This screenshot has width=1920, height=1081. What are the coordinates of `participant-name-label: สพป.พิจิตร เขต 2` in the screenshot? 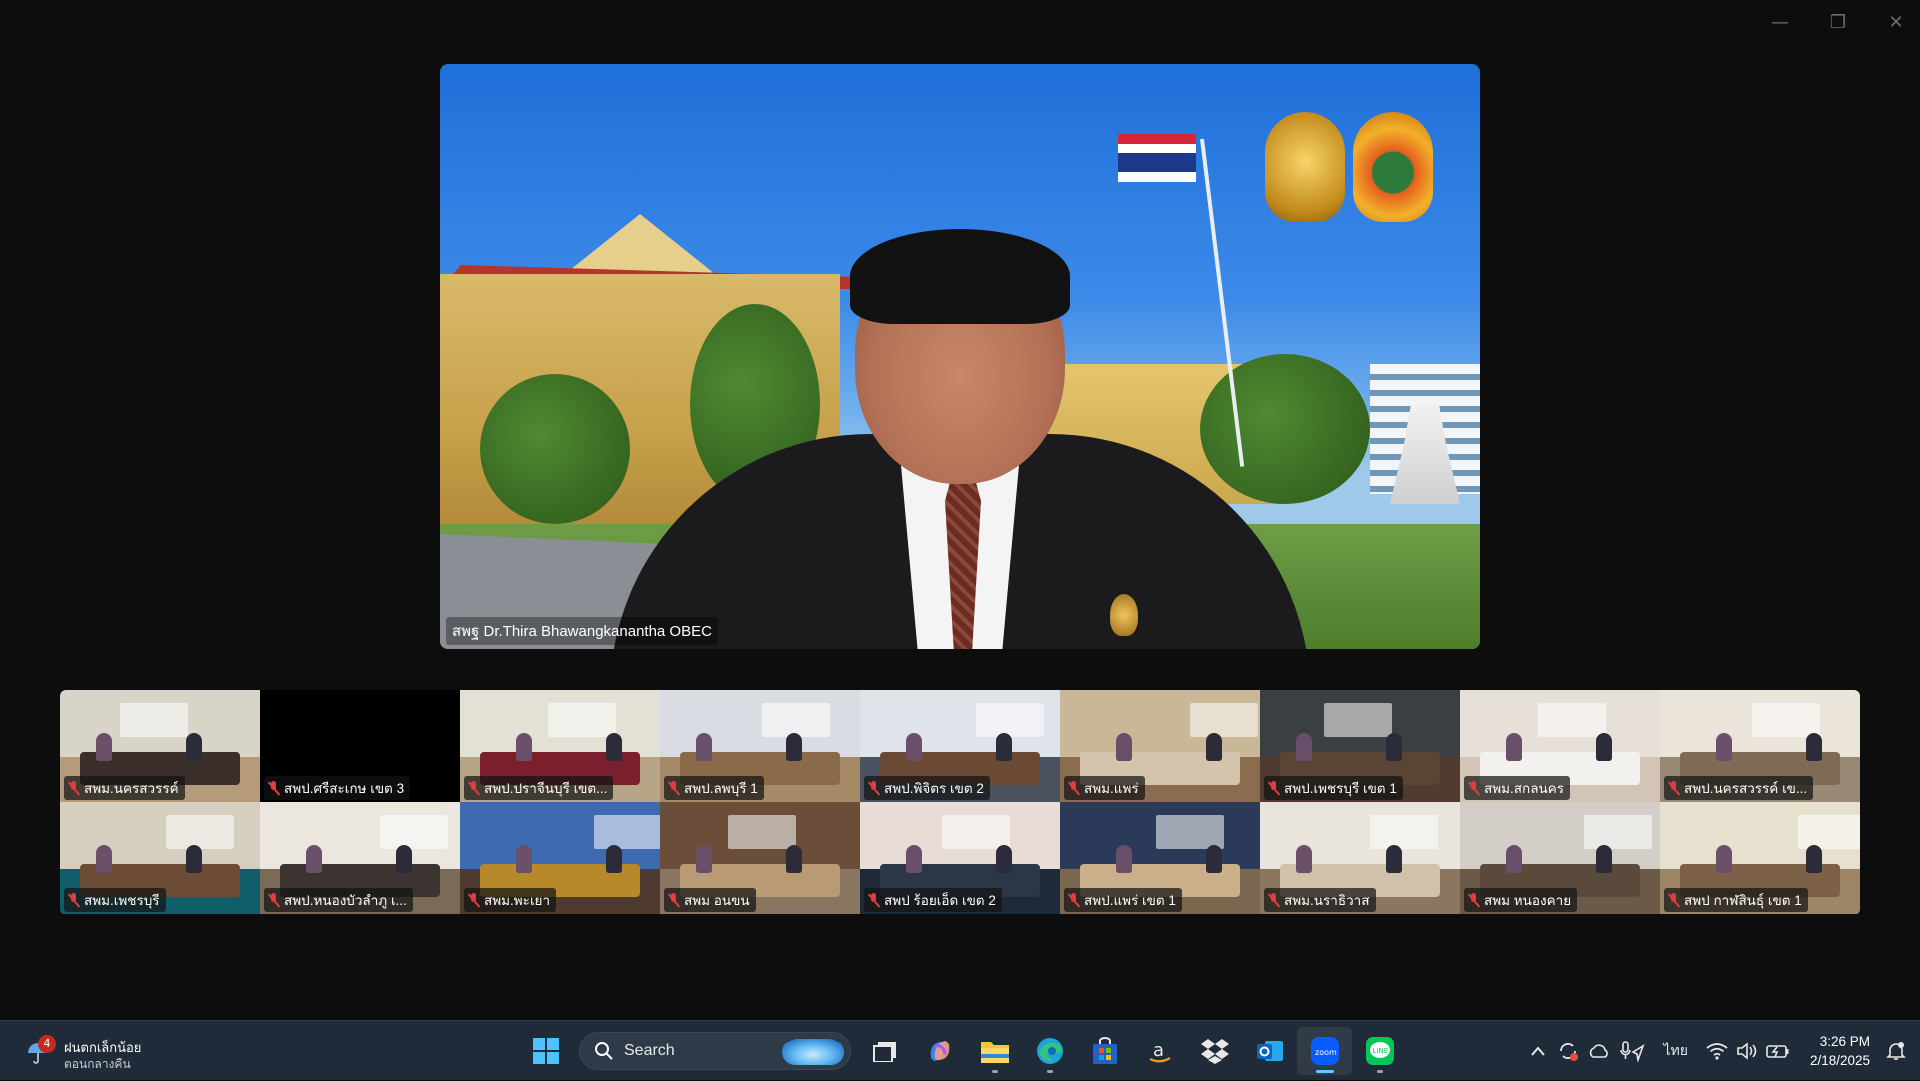 It's located at (927, 788).